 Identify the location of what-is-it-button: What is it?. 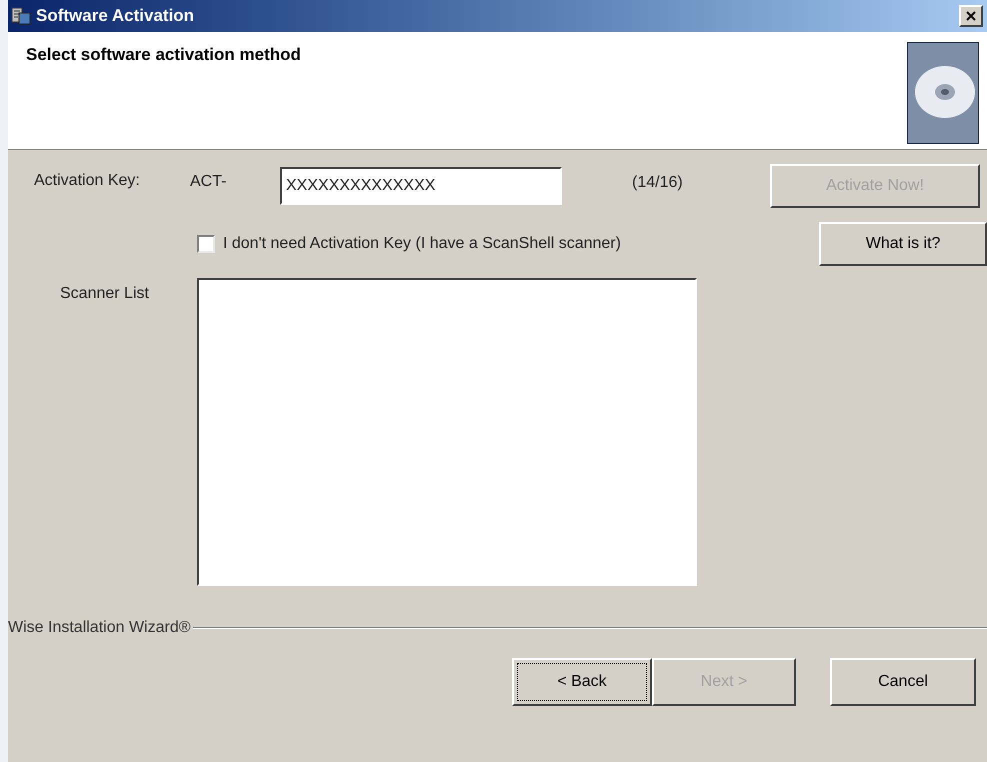
(903, 244).